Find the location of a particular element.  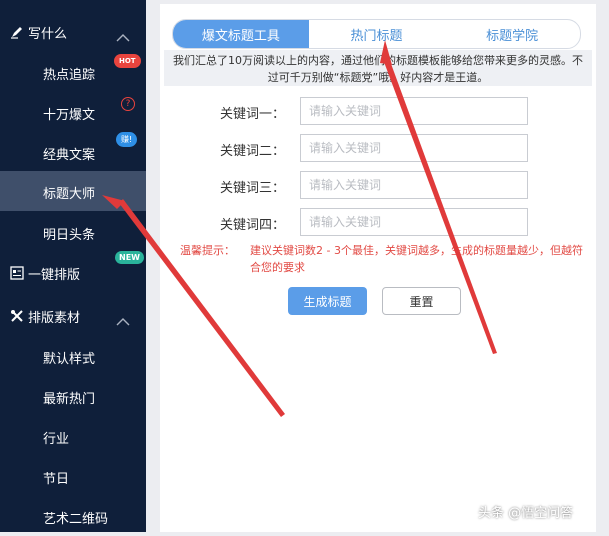

sidebar-section-label: 排版素材 is located at coordinates (54, 318).